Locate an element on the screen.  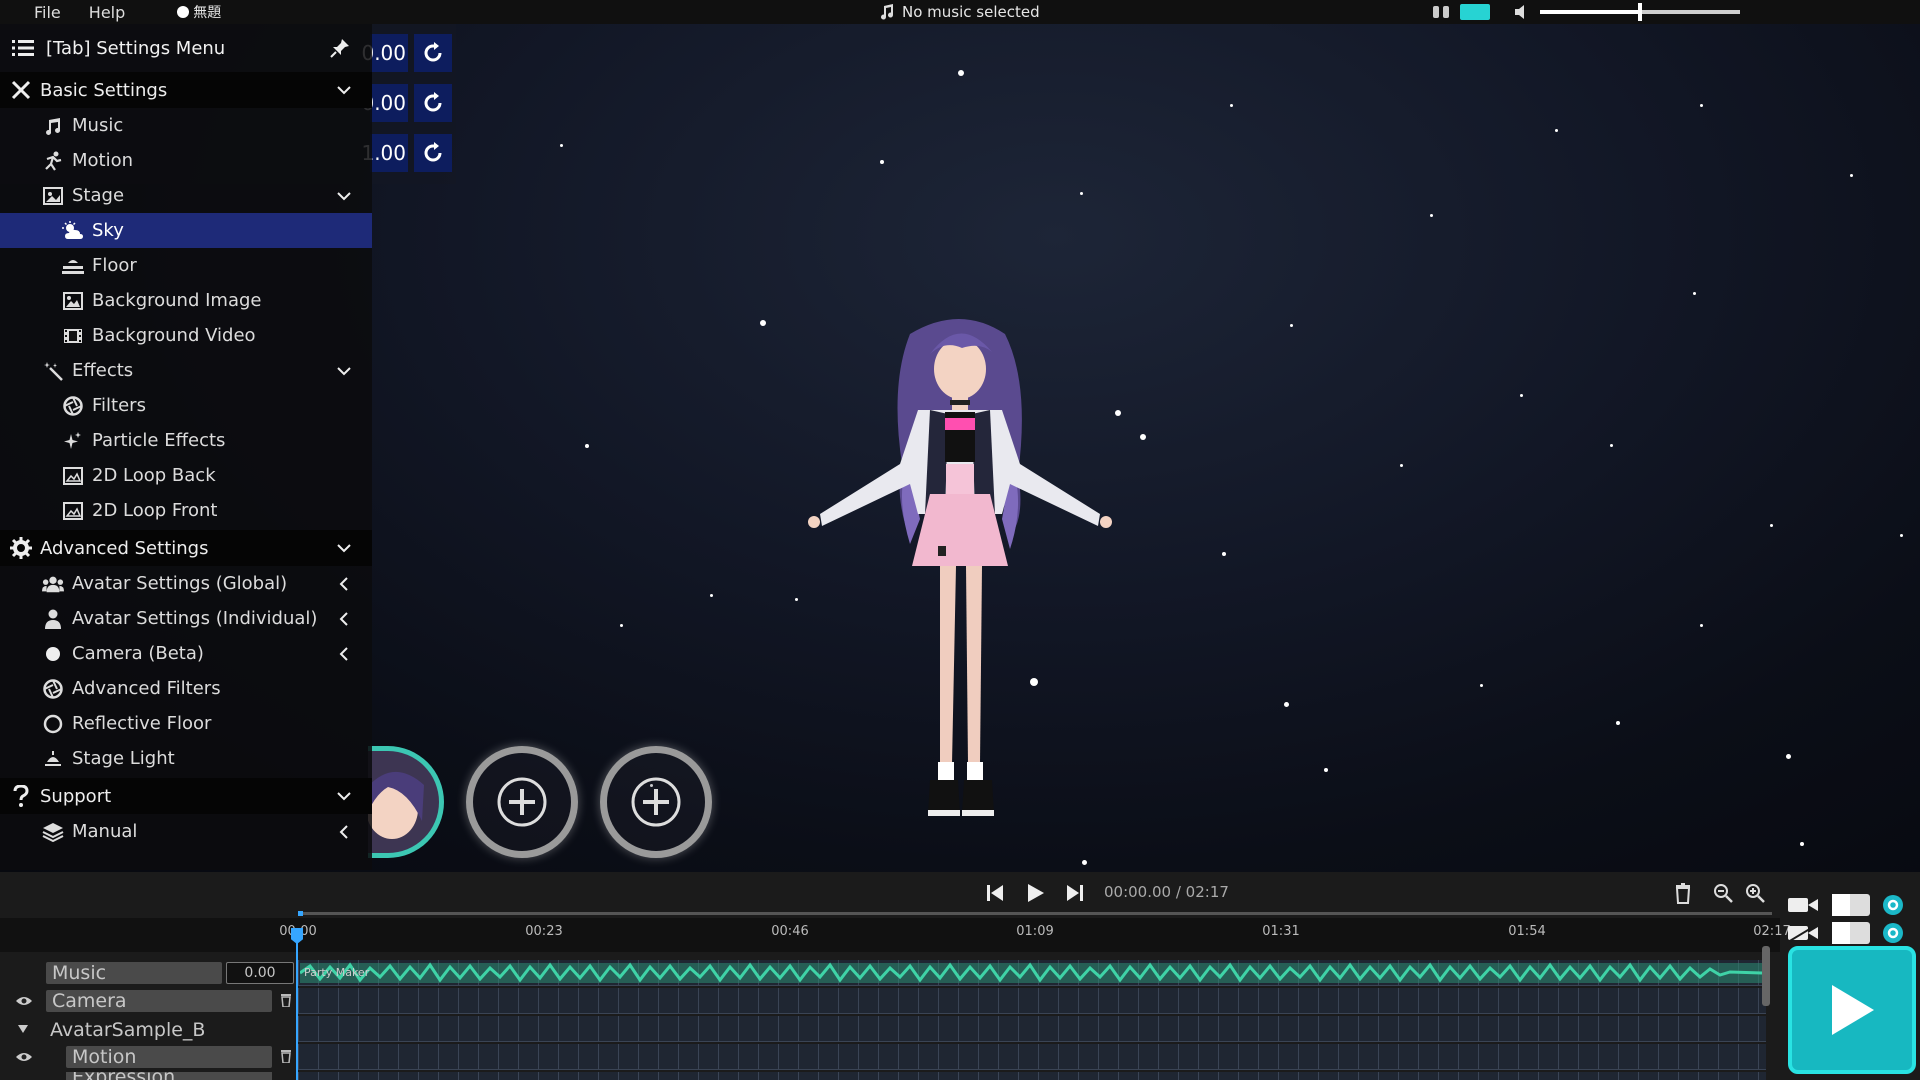
track-label-motion: Motion is located at coordinates (169, 1057).